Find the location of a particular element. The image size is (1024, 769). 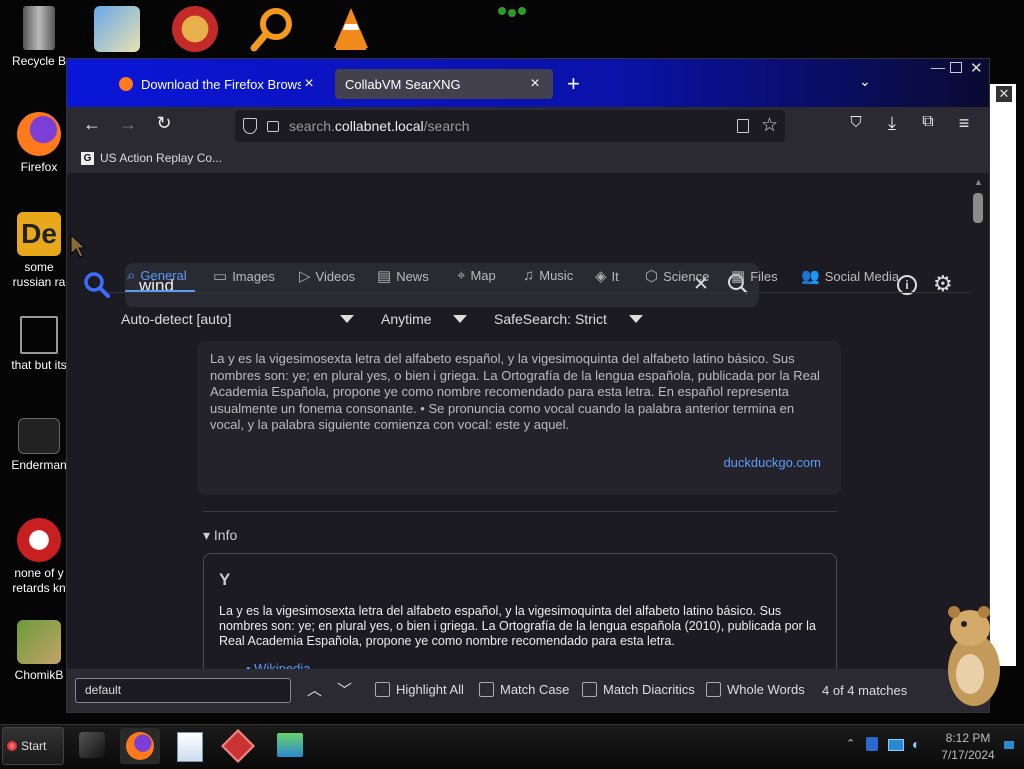

vlc-icon is located at coordinates (351, 29).